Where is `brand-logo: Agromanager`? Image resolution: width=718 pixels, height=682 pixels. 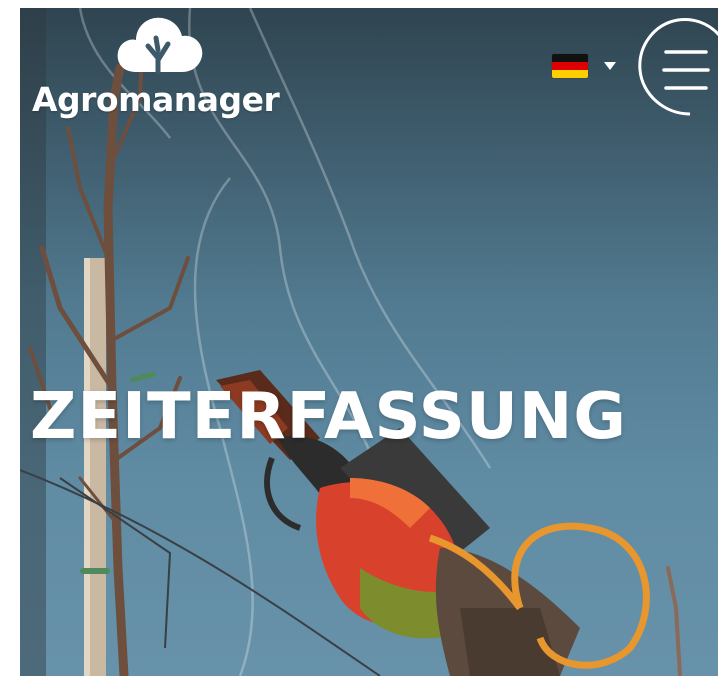
brand-logo: Agromanager is located at coordinates (156, 69).